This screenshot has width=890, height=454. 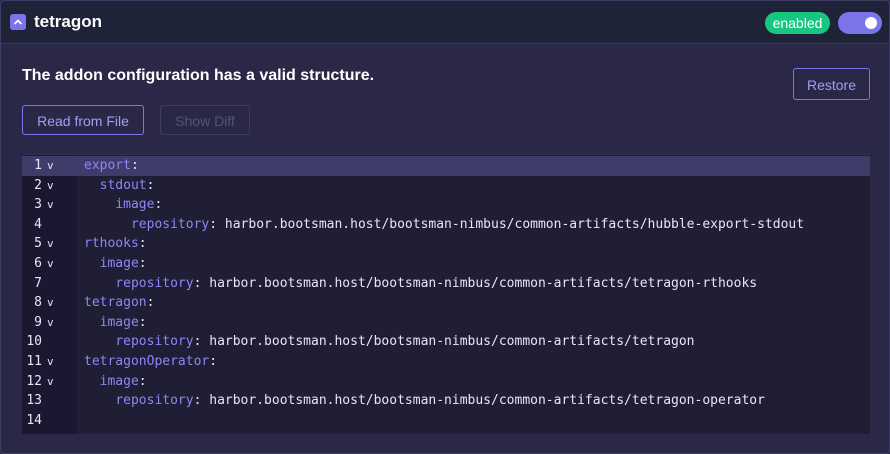 What do you see at coordinates (446, 303) in the screenshot?
I see `editor-line: 8 v tetragon:` at bounding box center [446, 303].